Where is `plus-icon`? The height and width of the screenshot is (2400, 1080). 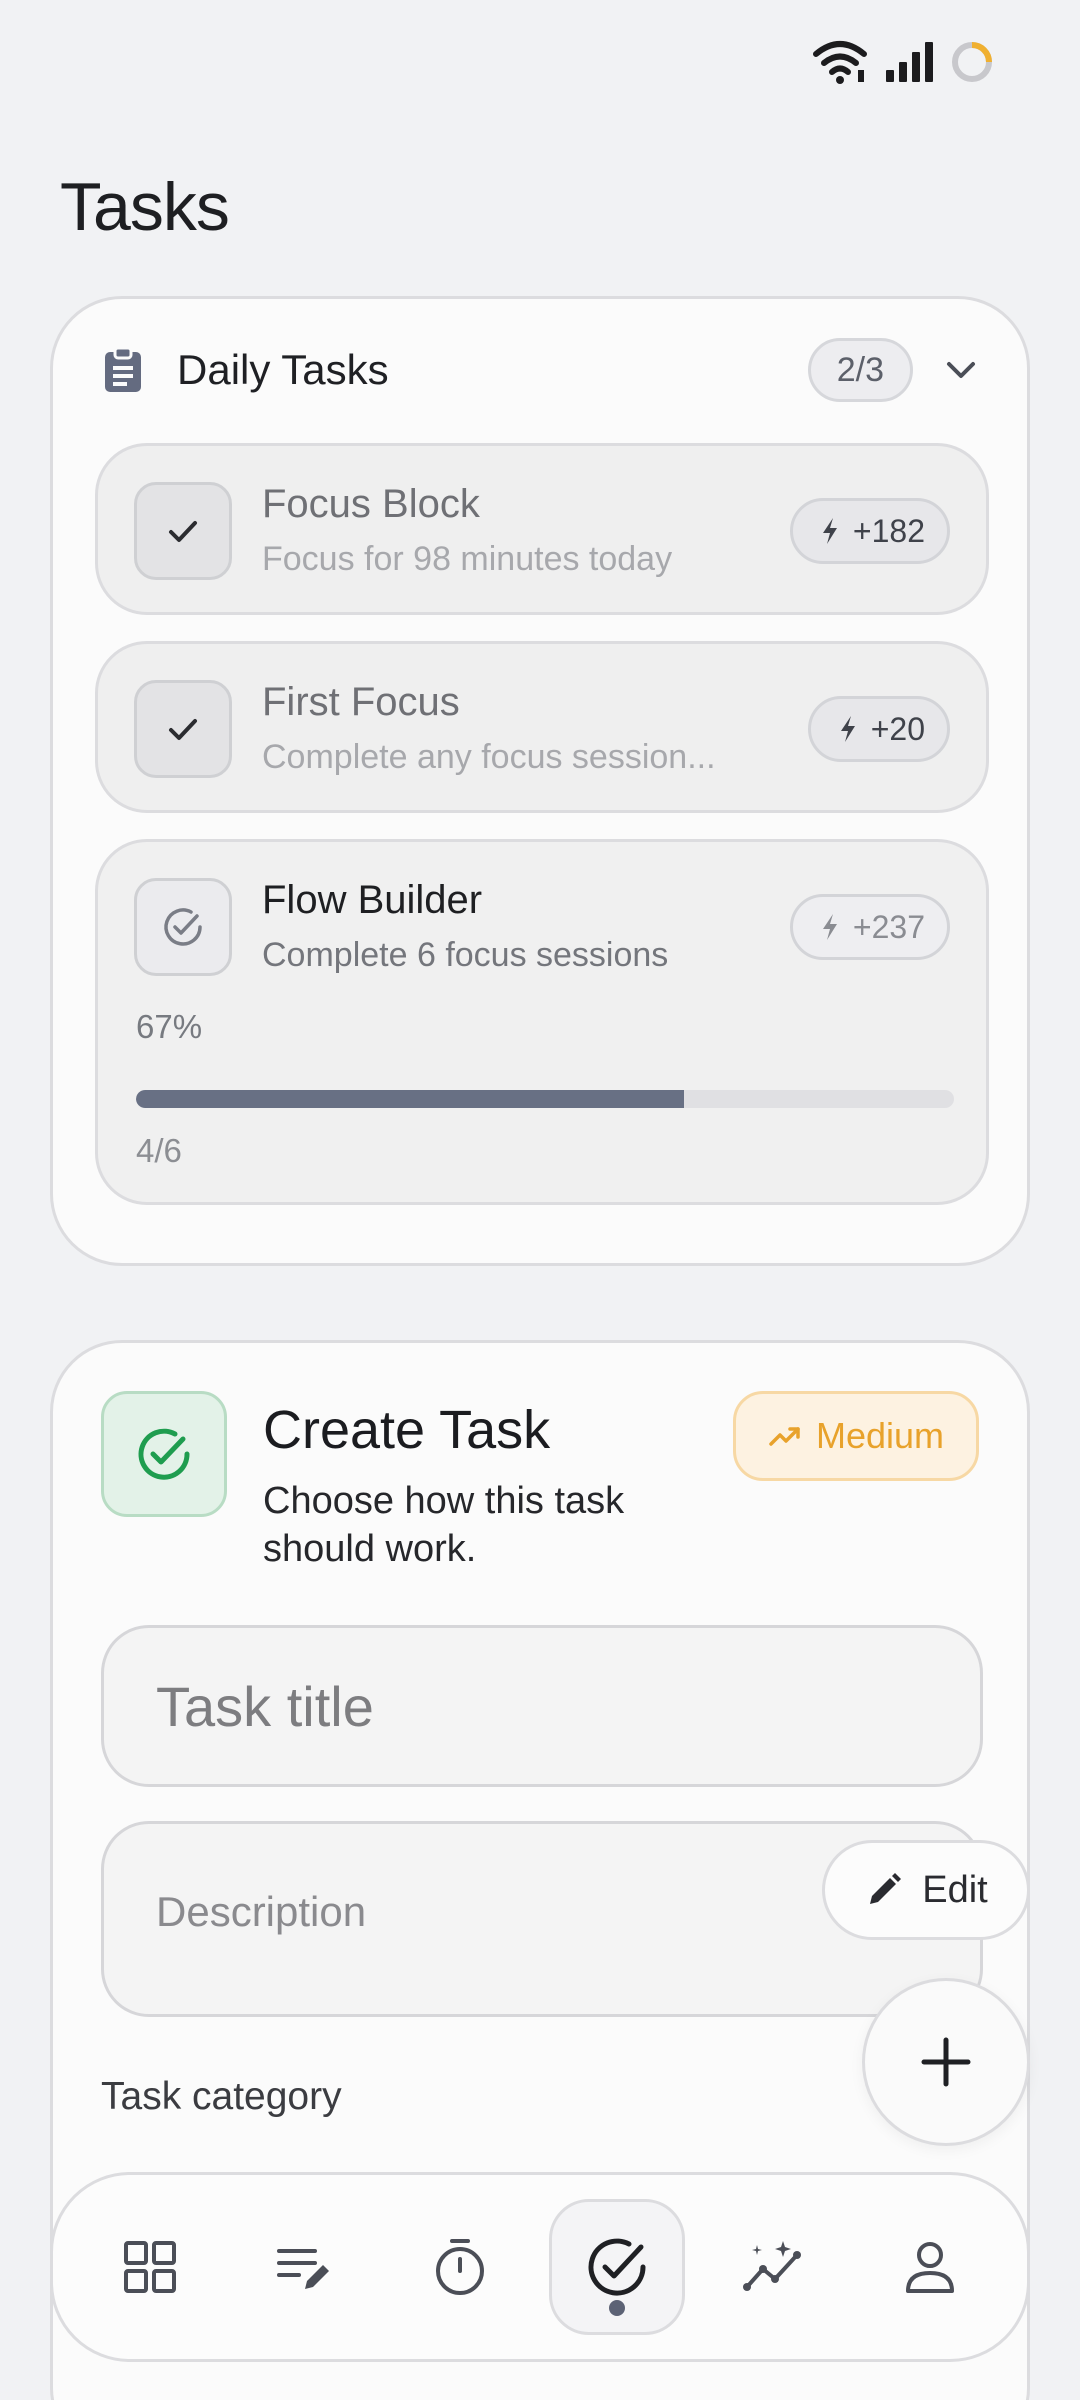
plus-icon is located at coordinates (946, 2062).